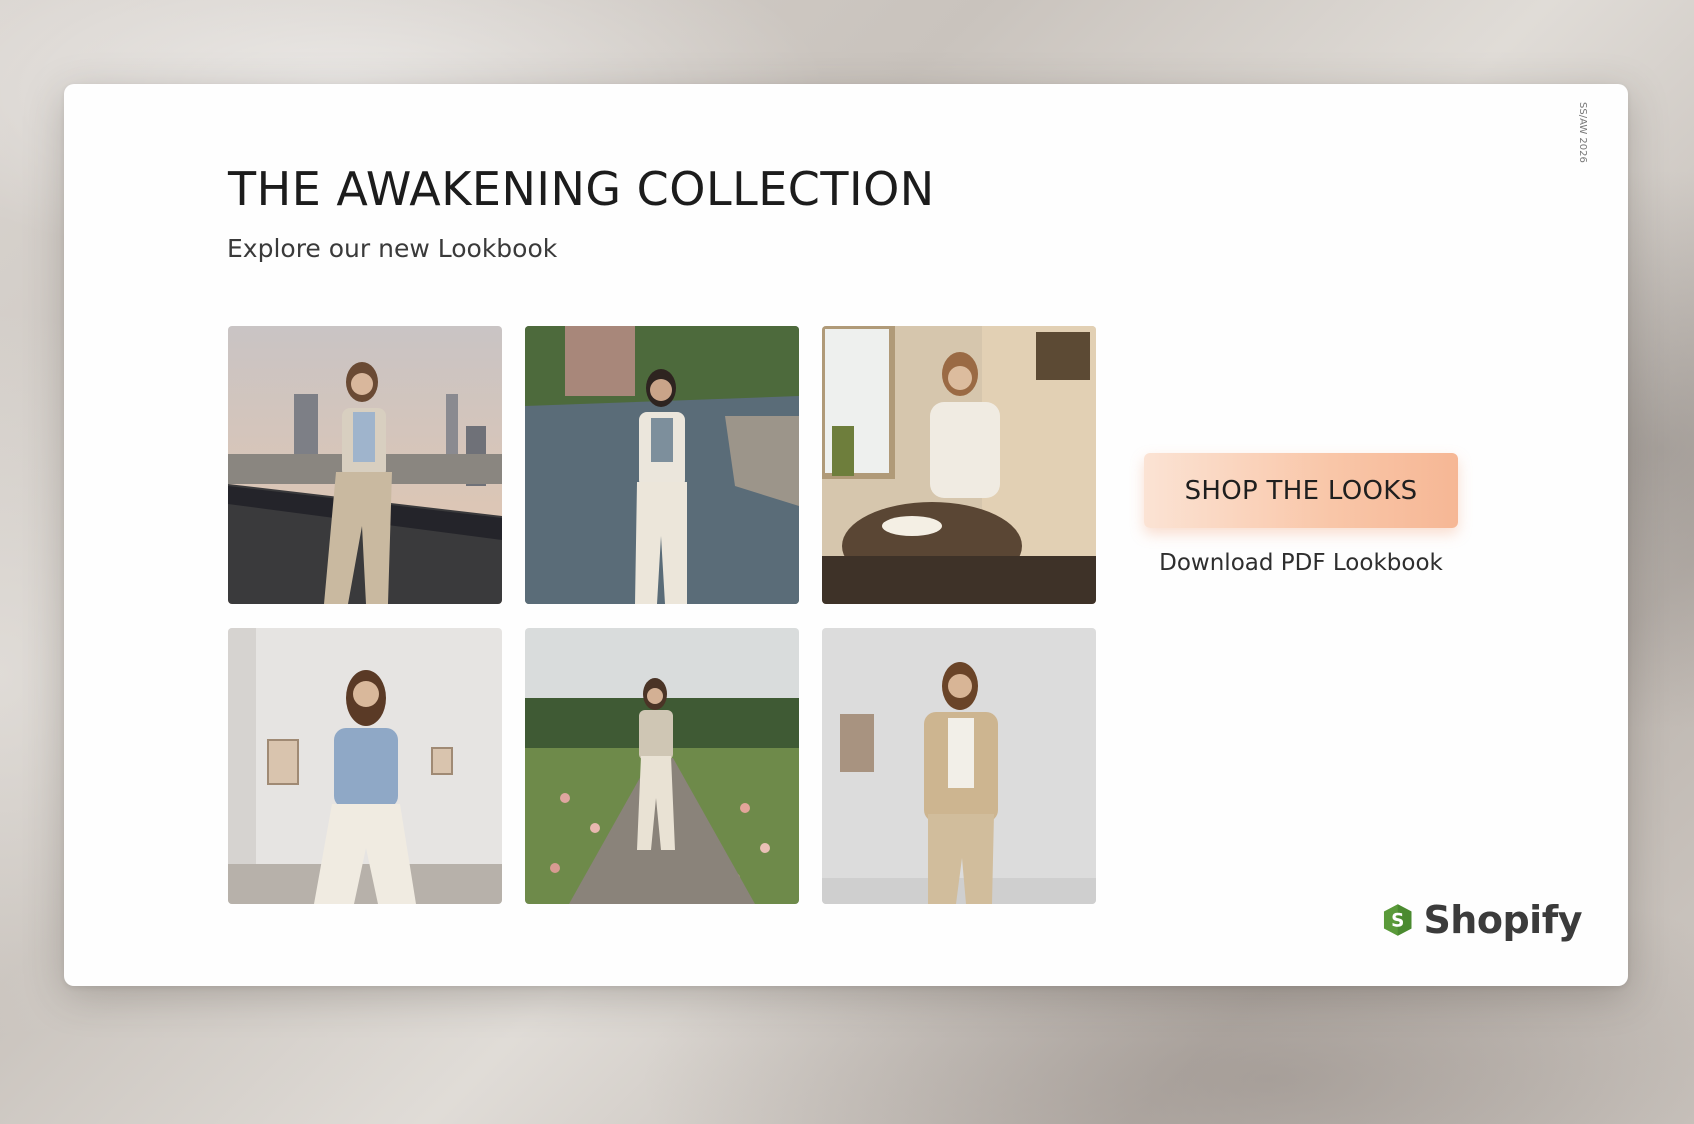 This screenshot has height=1124, width=1694. I want to click on svg-text: S, so click(1397, 921).